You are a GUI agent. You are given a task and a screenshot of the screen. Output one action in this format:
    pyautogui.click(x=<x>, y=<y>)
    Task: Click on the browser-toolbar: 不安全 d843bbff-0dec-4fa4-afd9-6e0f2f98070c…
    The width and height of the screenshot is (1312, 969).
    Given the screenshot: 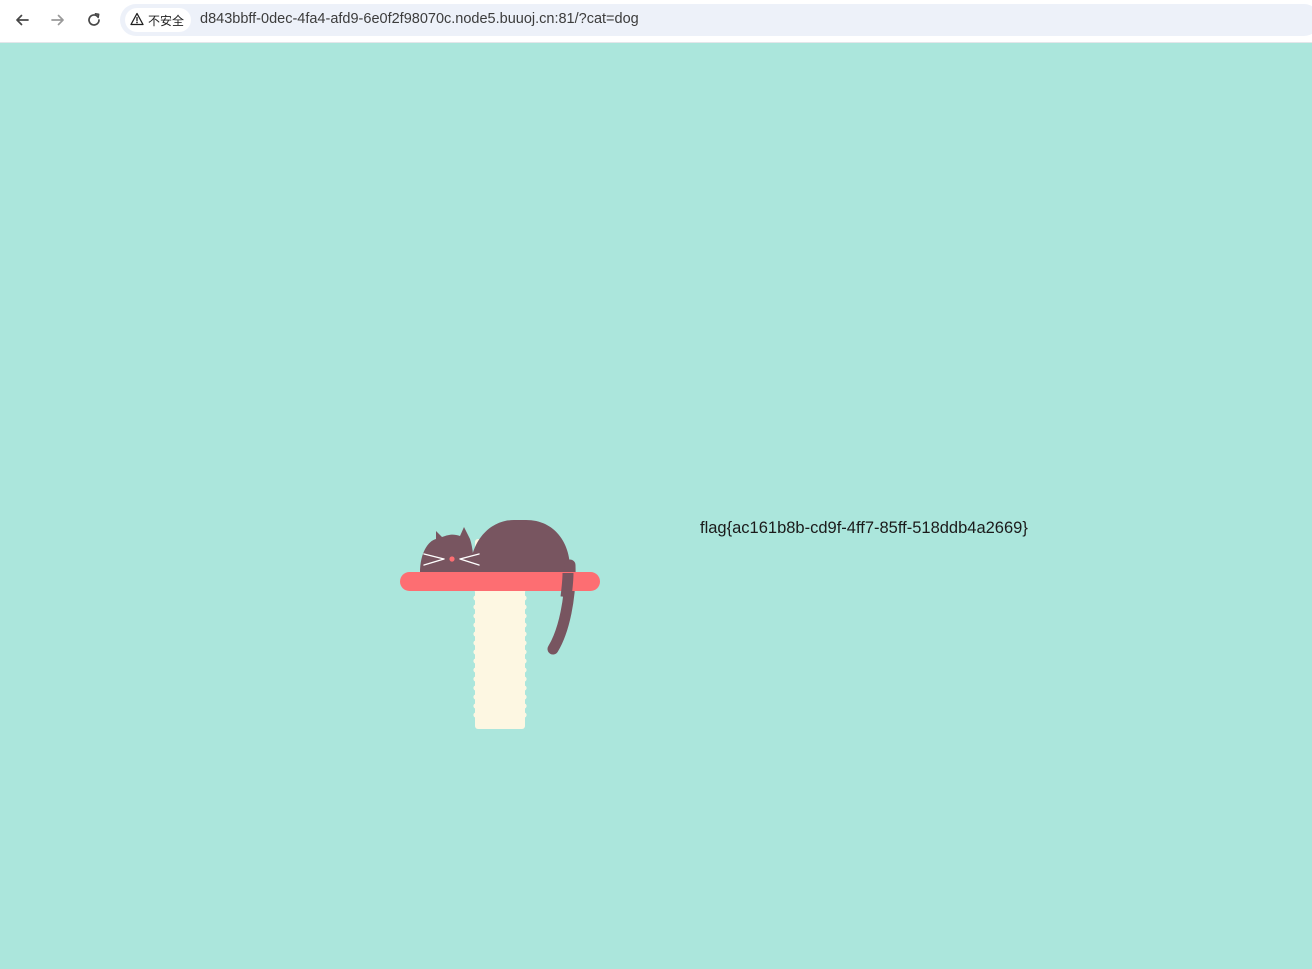 What is the action you would take?
    pyautogui.click(x=656, y=21)
    